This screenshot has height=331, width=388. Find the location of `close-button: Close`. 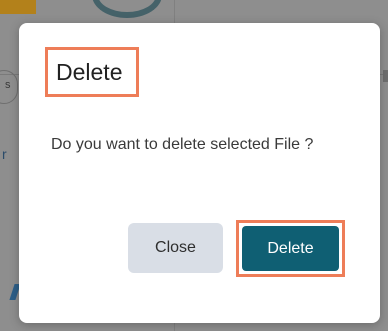

close-button: Close is located at coordinates (175, 248).